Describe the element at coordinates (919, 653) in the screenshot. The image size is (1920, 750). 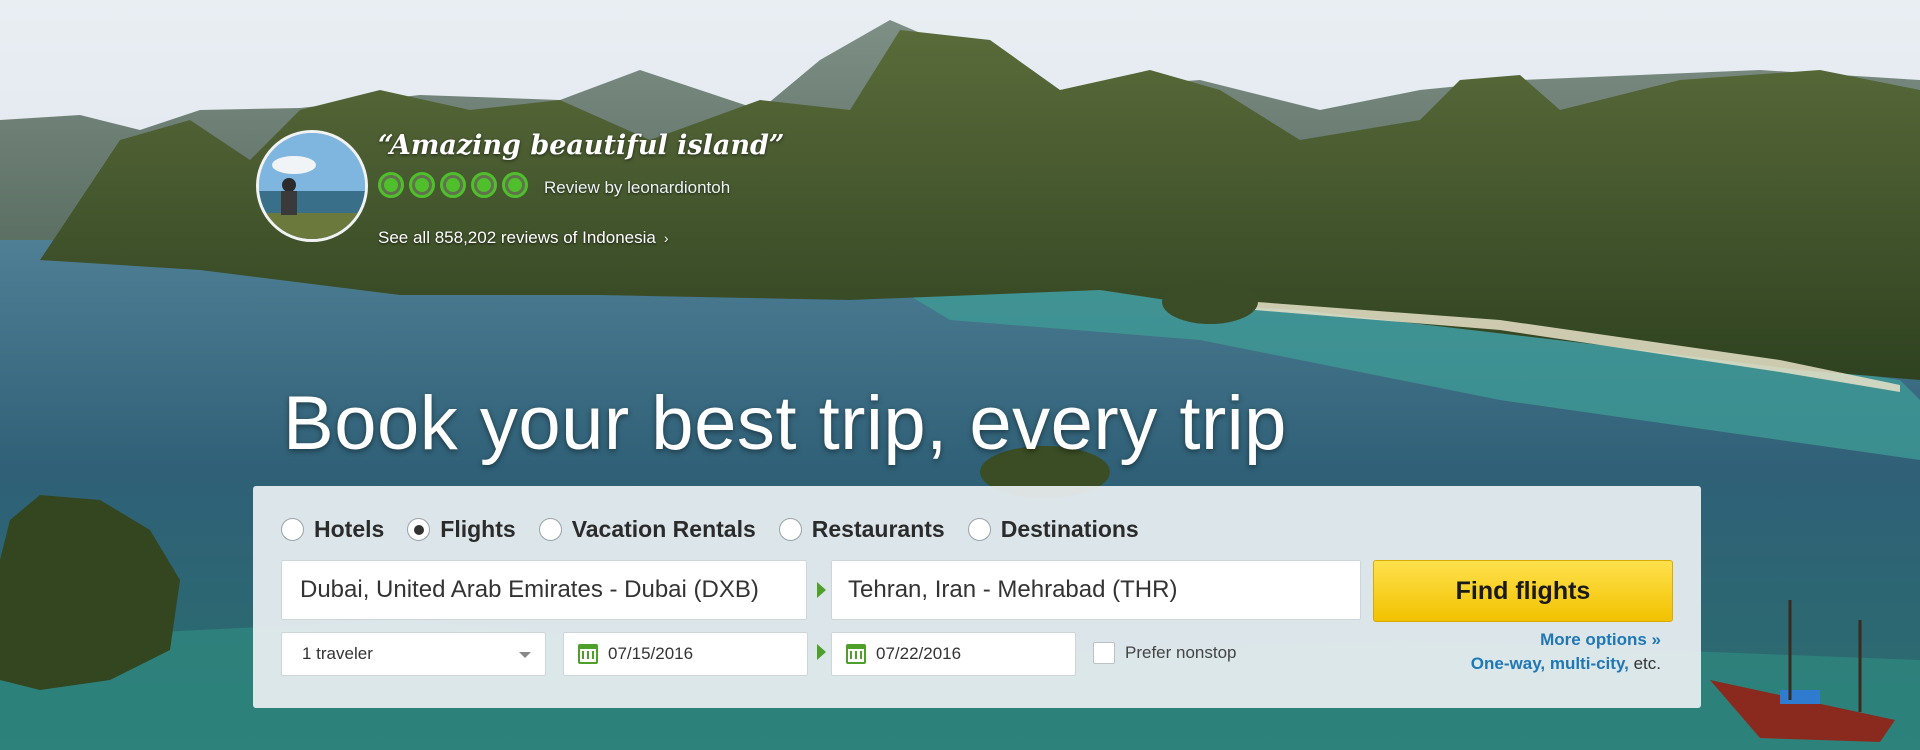
I see `return-date-value: 07/22/2016` at that location.